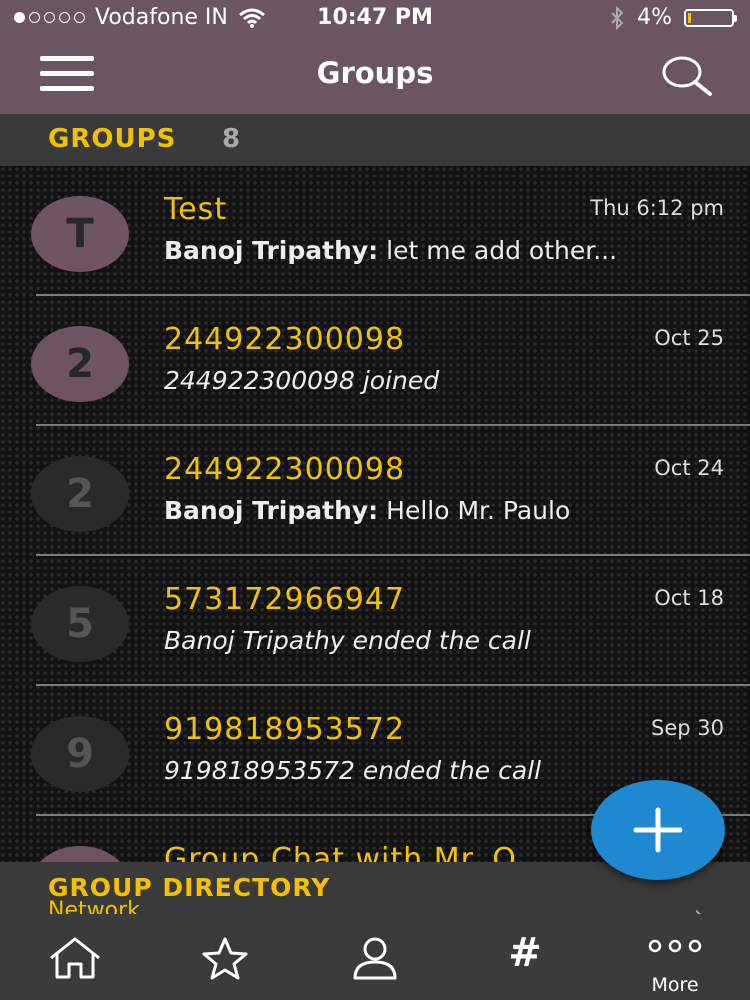  What do you see at coordinates (689, 598) in the screenshot?
I see `group-date: Oct 18` at bounding box center [689, 598].